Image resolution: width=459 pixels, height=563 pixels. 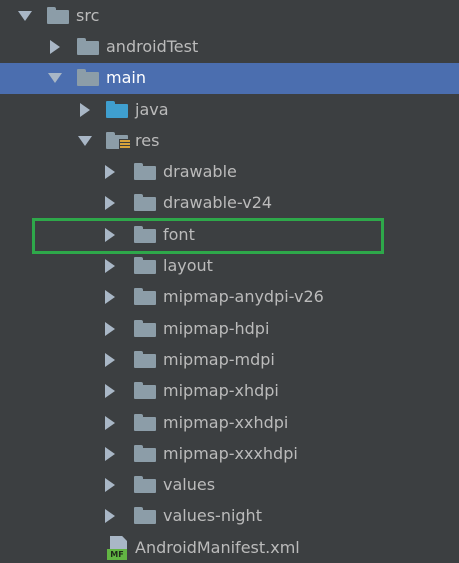 What do you see at coordinates (152, 109) in the screenshot?
I see `tree-item-label: java` at bounding box center [152, 109].